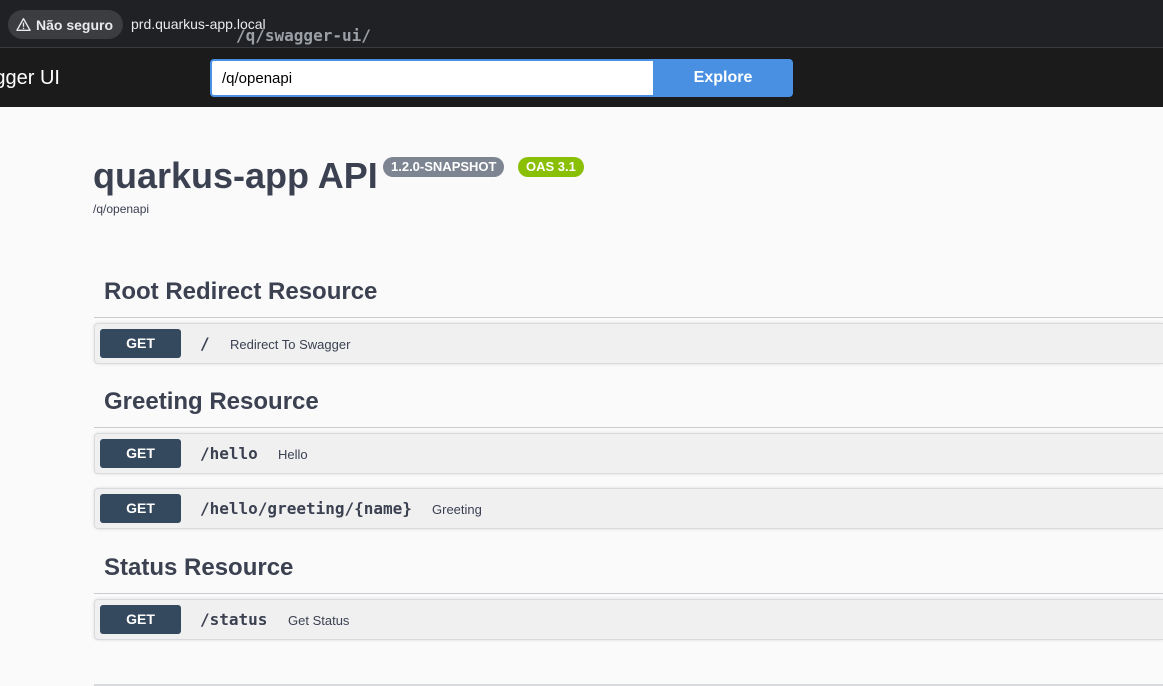 The image size is (1163, 686). I want to click on operation-path: /status, so click(234, 619).